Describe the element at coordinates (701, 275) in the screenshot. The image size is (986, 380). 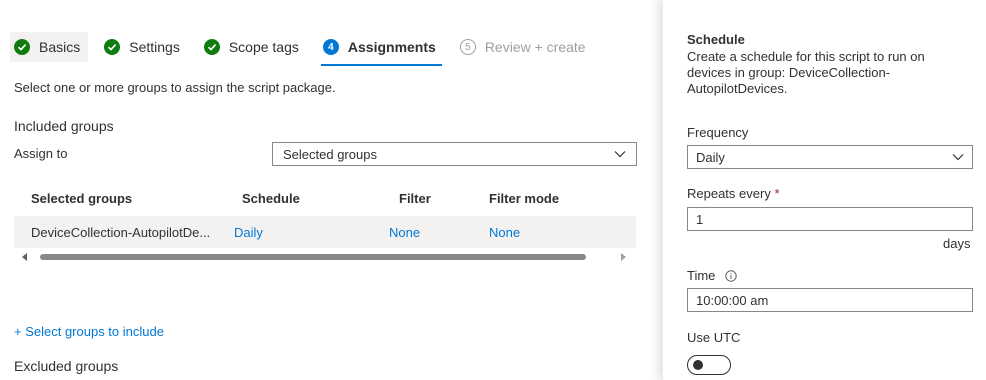
I see `time-text: Time` at that location.